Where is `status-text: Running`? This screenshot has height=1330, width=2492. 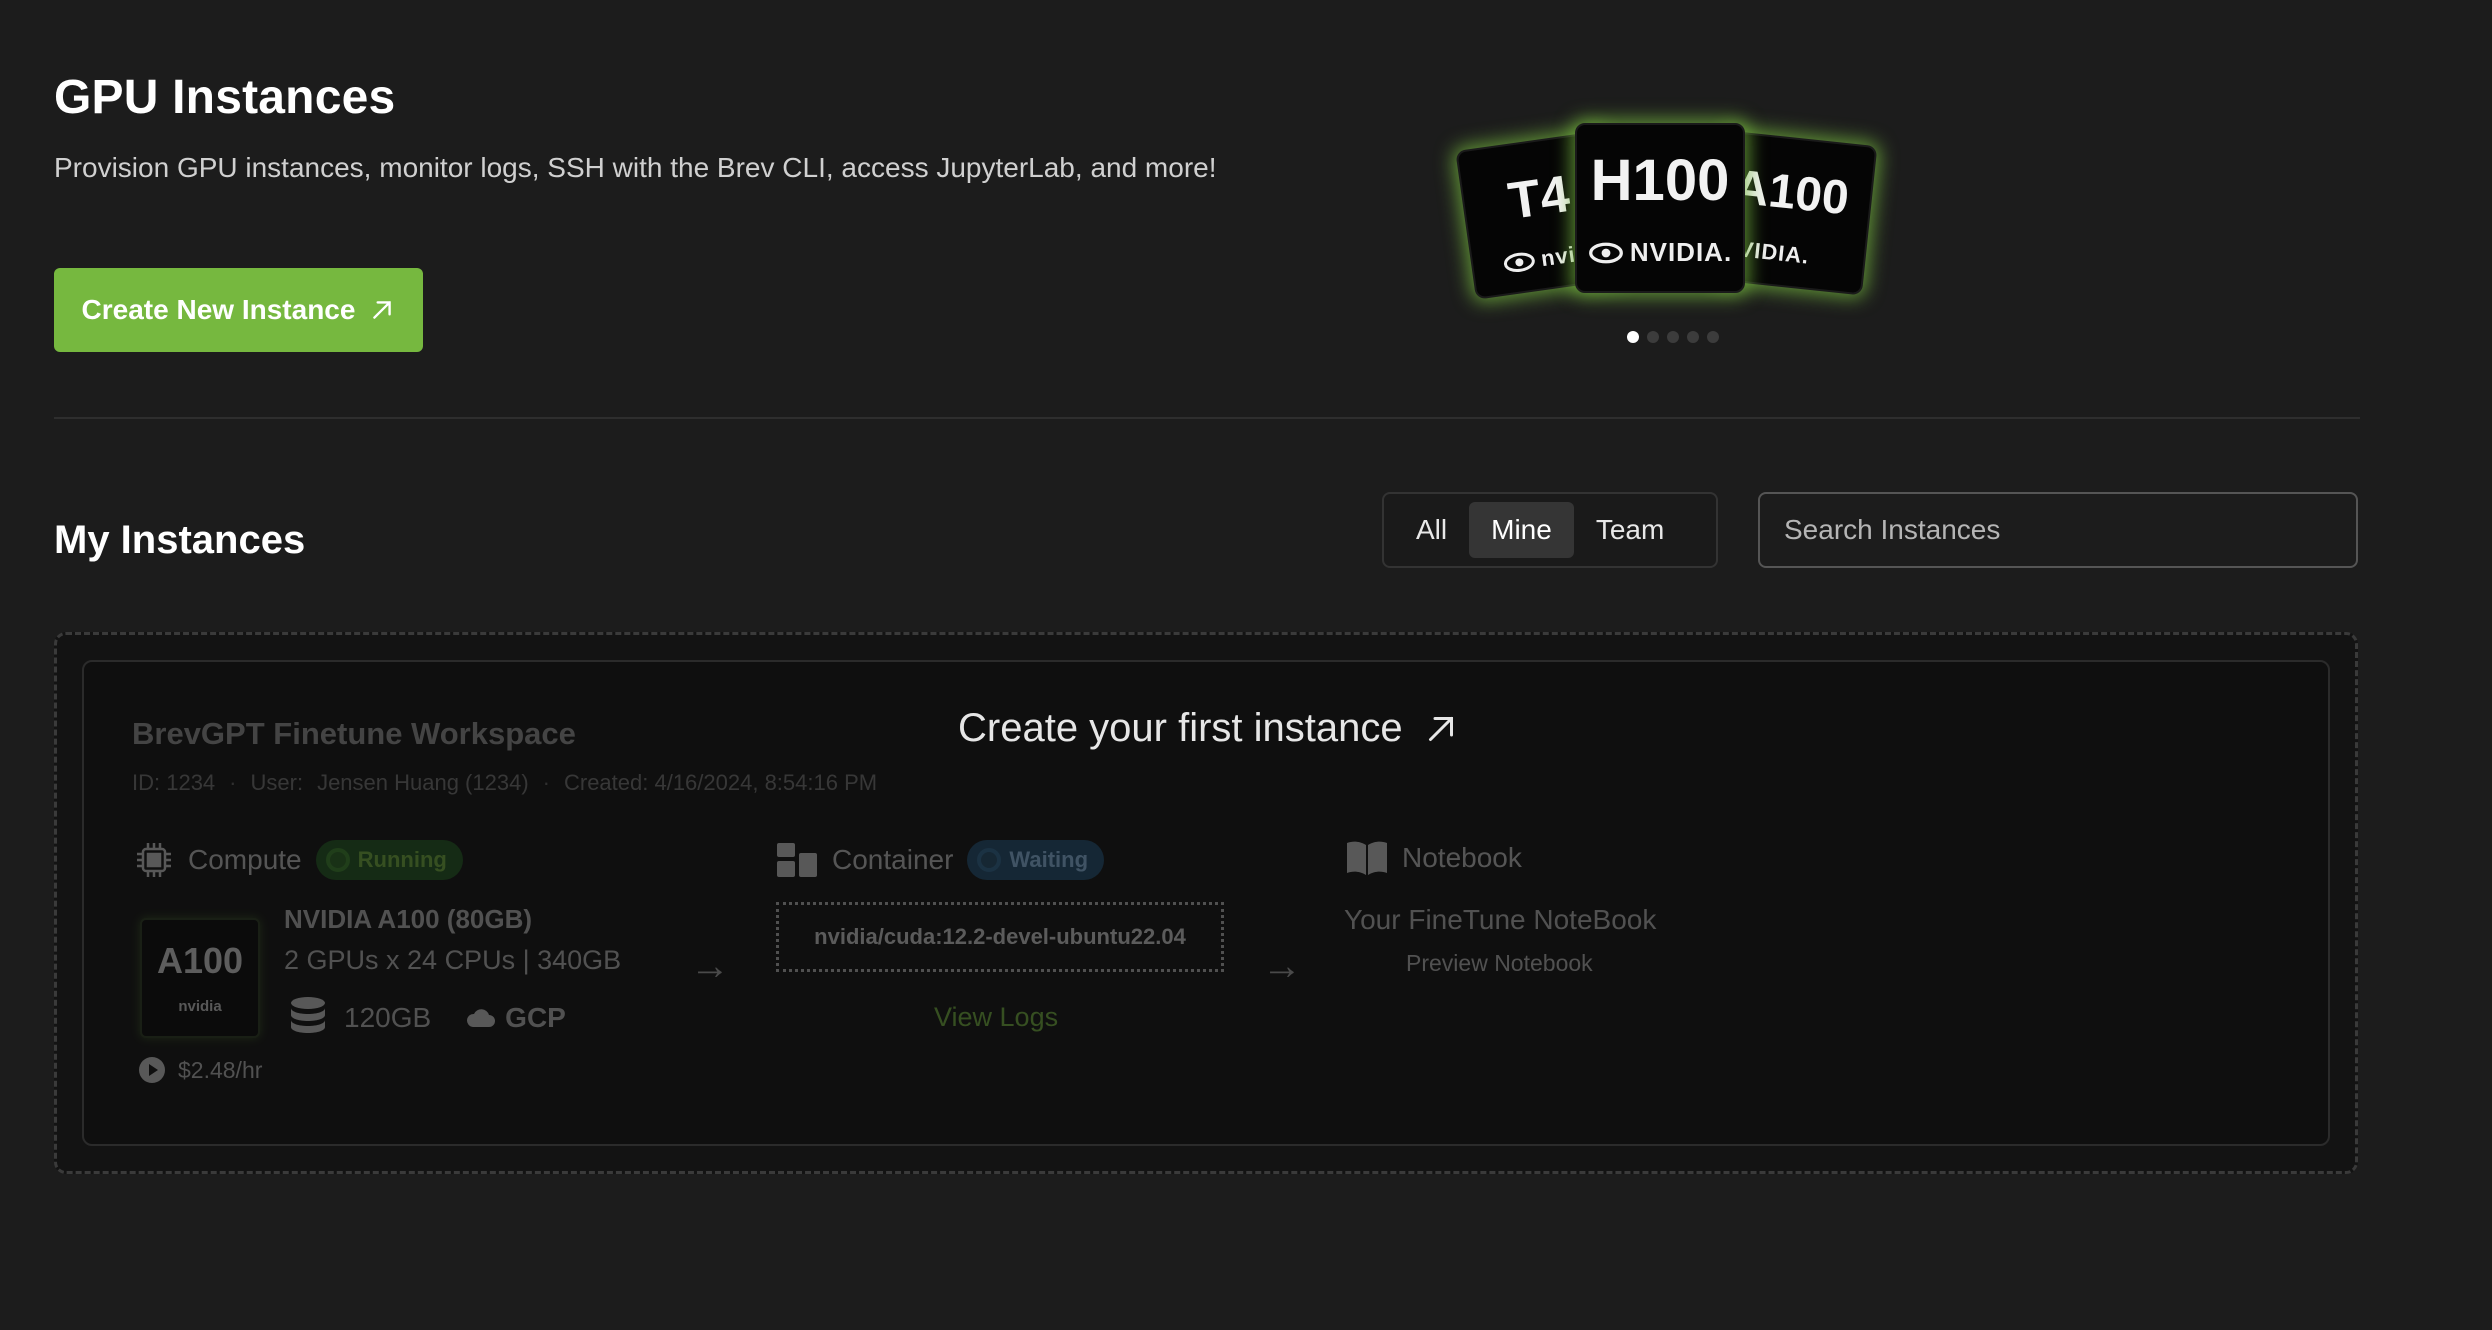 status-text: Running is located at coordinates (402, 859).